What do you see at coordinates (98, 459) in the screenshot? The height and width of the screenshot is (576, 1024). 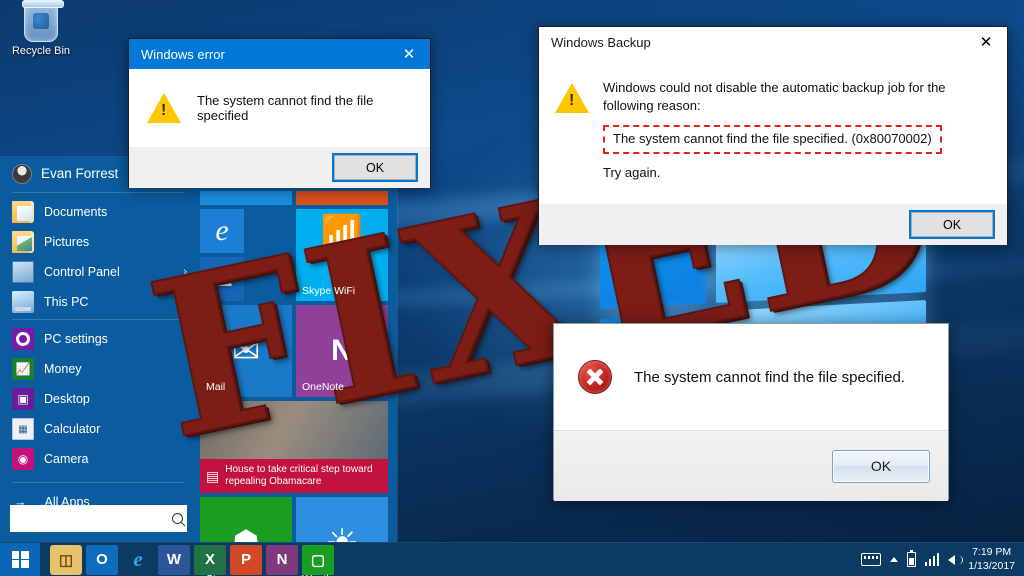 I see `sidebar-item-camera: ◉ Camera` at bounding box center [98, 459].